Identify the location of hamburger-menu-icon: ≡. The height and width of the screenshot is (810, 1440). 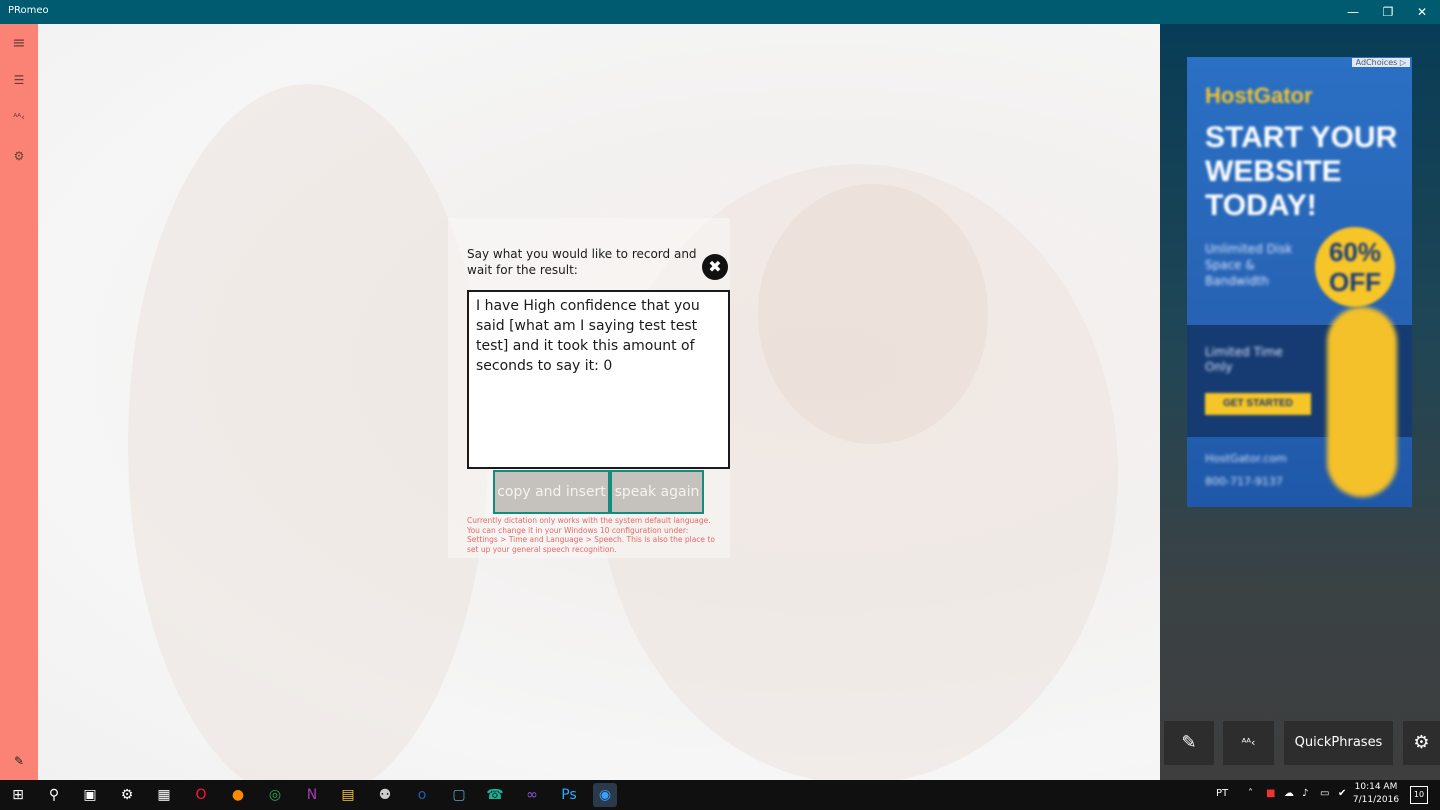
(19, 43).